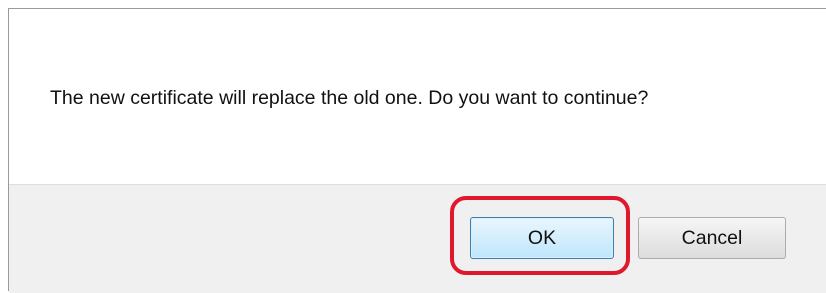  I want to click on ok-button: OK, so click(542, 238).